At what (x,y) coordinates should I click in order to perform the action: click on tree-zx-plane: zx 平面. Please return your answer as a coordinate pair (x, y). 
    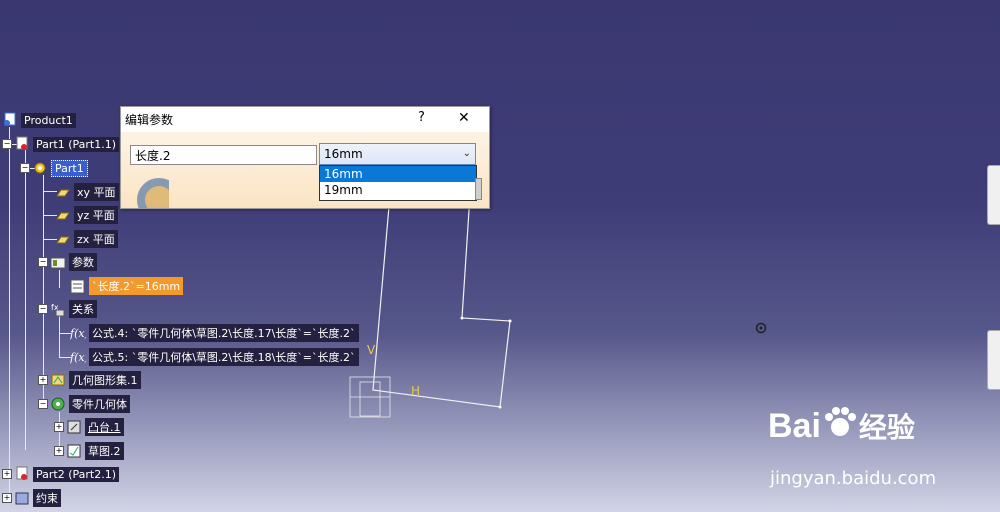
    Looking at the image, I should click on (86, 239).